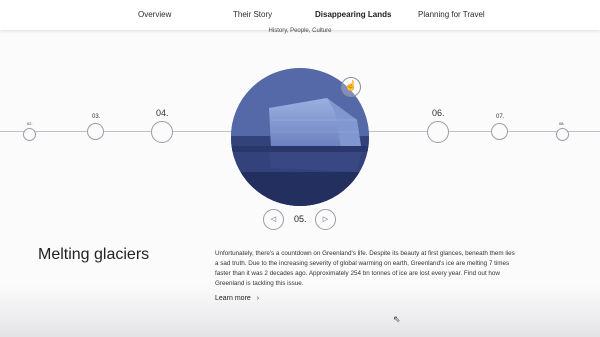 The height and width of the screenshot is (337, 600). I want to click on hand-cursor-icon: ☝, so click(351, 87).